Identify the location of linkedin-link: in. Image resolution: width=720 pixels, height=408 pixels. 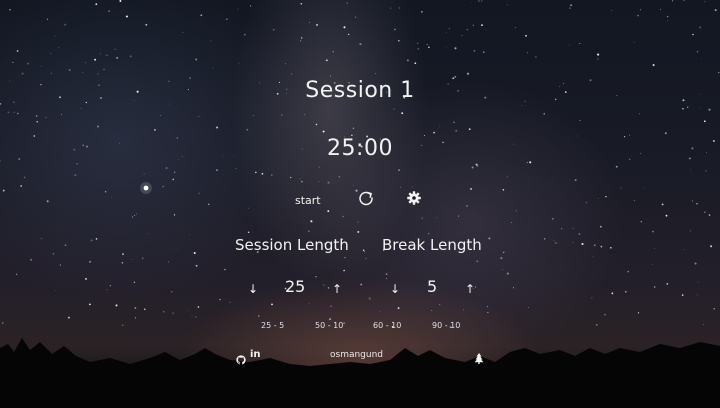
(255, 354).